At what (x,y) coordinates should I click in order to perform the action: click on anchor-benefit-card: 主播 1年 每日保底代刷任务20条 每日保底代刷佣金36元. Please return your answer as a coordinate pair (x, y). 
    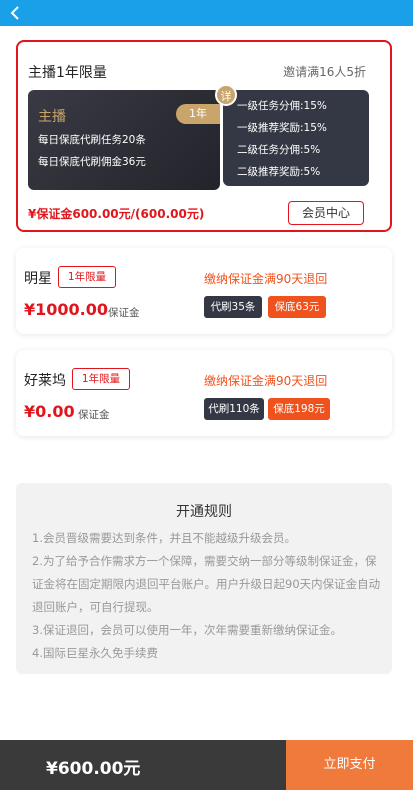
    Looking at the image, I should click on (124, 140).